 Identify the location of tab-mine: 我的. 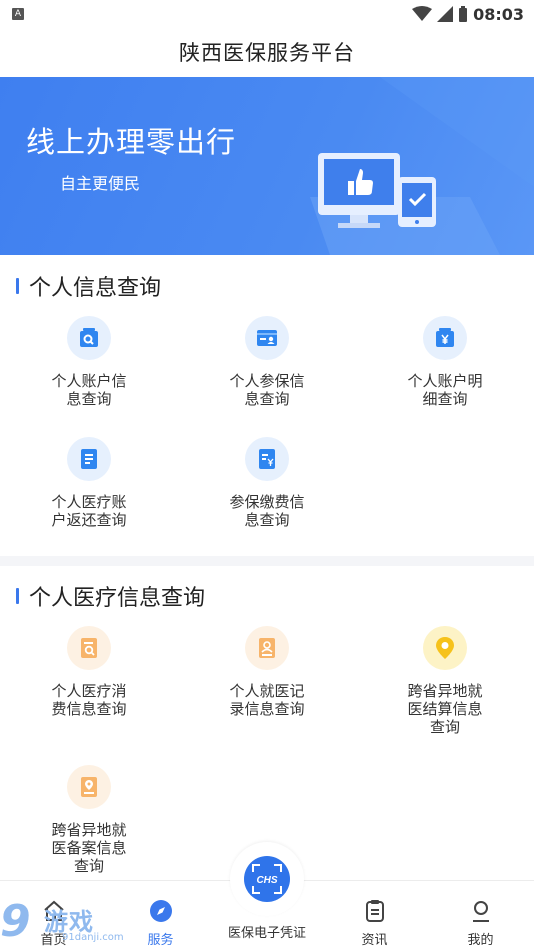
(480, 916).